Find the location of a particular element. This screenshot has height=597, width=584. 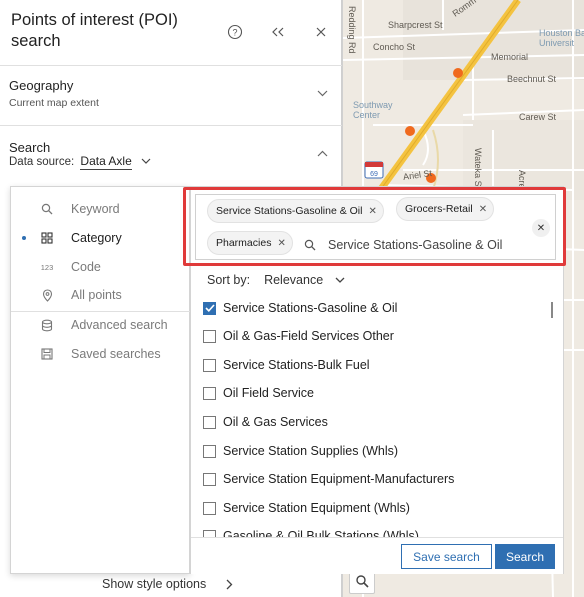

category-label: Oil & Gas-Field Services Other is located at coordinates (308, 336).